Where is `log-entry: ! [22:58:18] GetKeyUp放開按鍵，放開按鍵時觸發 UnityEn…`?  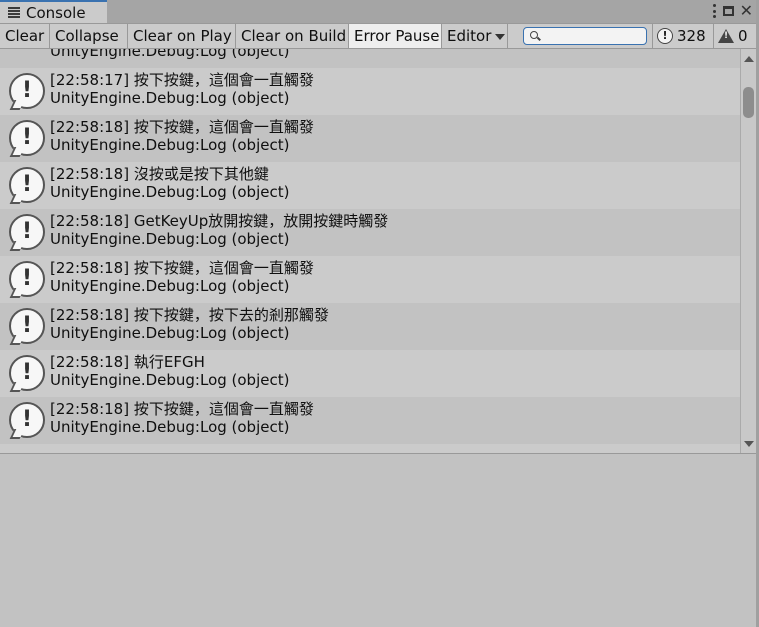 log-entry: ! [22:58:18] GetKeyUp放開按鍵，放開按鍵時觸發 UnityEn… is located at coordinates (370, 232).